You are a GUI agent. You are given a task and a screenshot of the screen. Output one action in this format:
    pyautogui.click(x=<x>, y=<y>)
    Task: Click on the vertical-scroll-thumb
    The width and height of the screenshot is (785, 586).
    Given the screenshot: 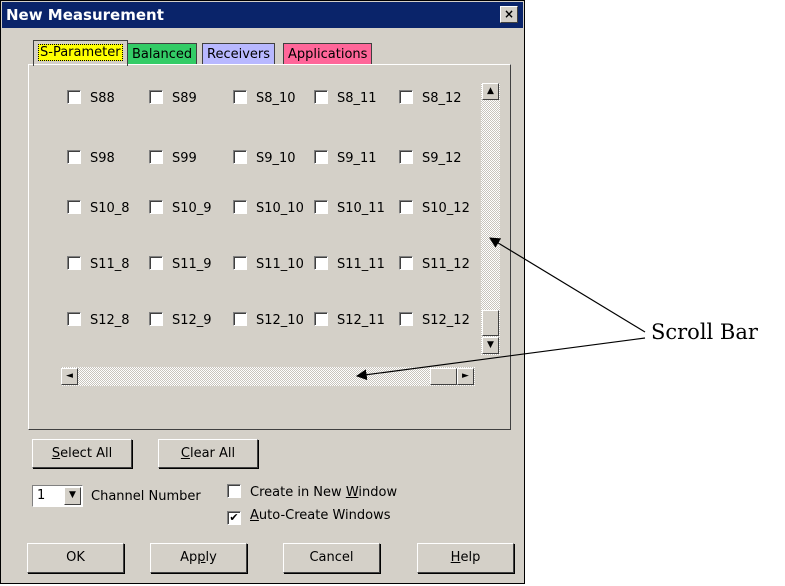 What is the action you would take?
    pyautogui.click(x=490, y=323)
    